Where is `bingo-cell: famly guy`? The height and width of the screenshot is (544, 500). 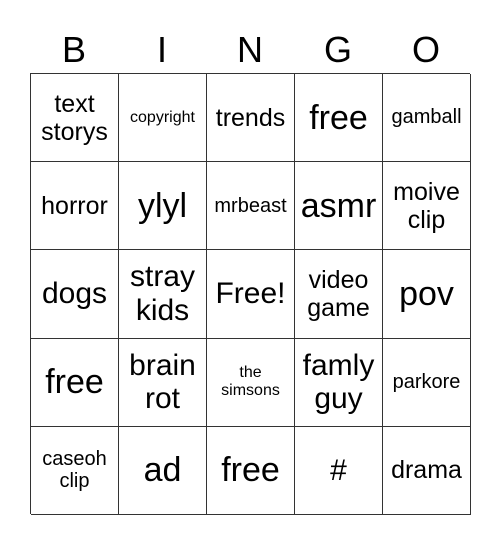
bingo-cell: famly guy is located at coordinates (339, 382).